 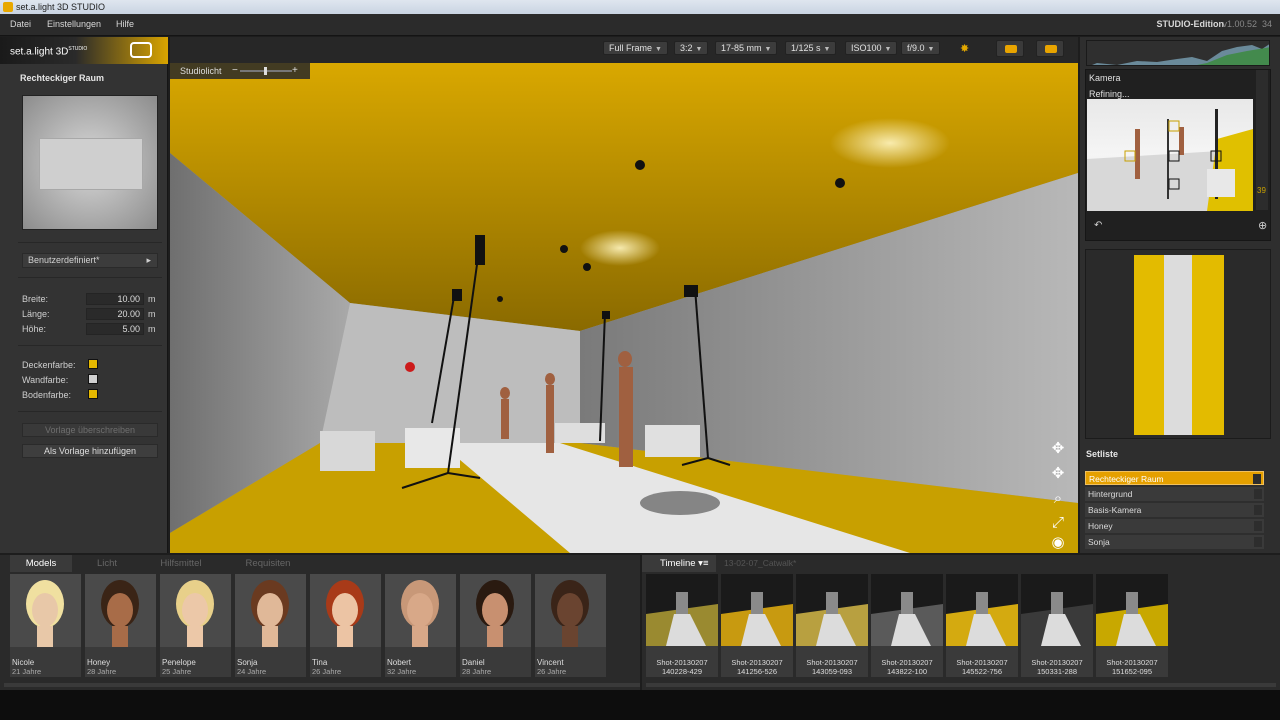 I want to click on wall-color-swatch, so click(x=93, y=379).